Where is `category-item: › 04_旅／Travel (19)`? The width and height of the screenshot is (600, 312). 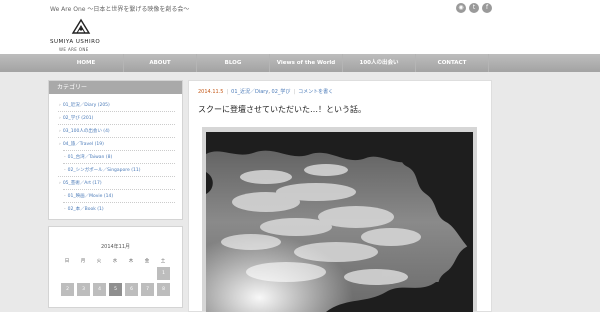
category-item: › 04_旅／Travel (19) is located at coordinates (81, 144).